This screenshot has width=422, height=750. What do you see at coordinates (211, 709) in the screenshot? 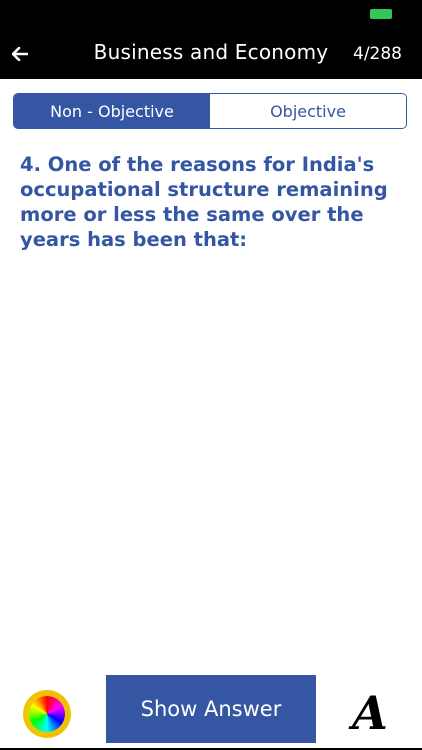
I see `show-answer-button: Show Answer` at bounding box center [211, 709].